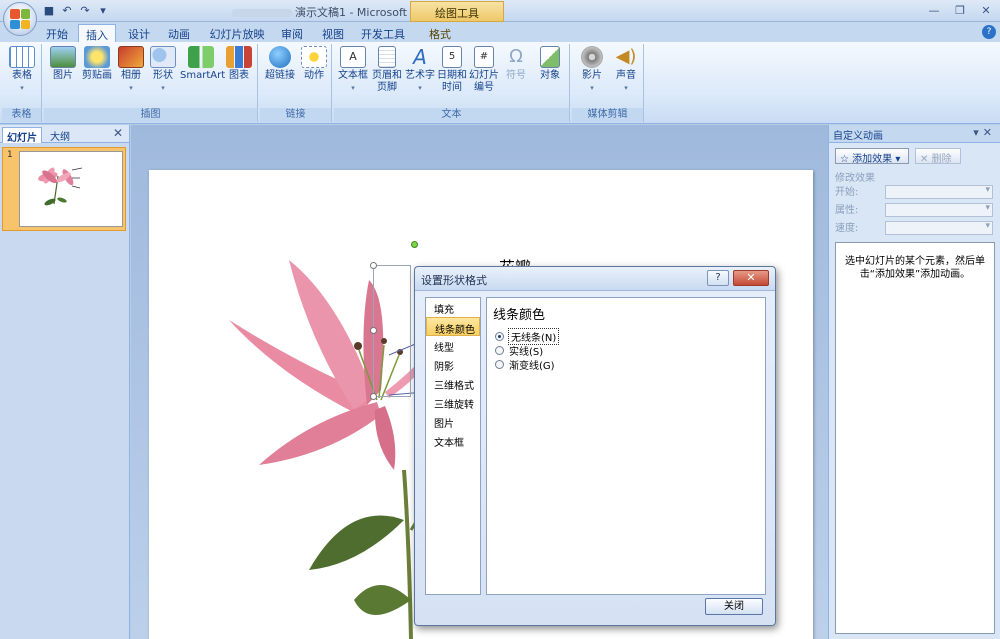  Describe the element at coordinates (550, 57) in the screenshot. I see `object-icon` at that location.